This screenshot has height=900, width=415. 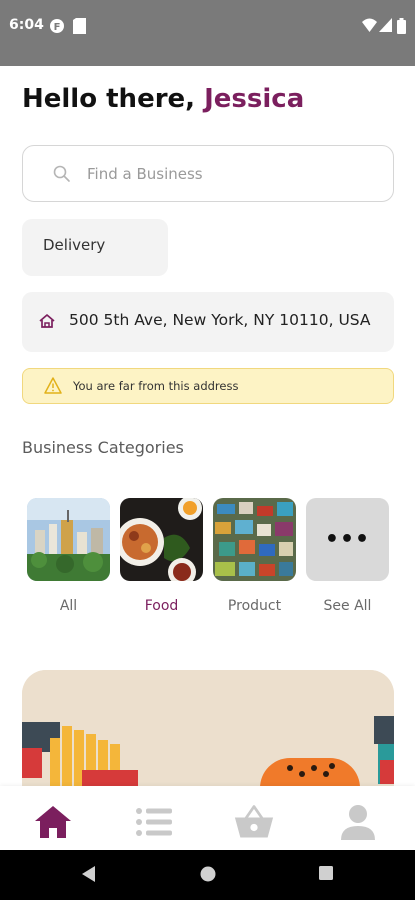 What do you see at coordinates (254, 606) in the screenshot?
I see `category-product-label: Product` at bounding box center [254, 606].